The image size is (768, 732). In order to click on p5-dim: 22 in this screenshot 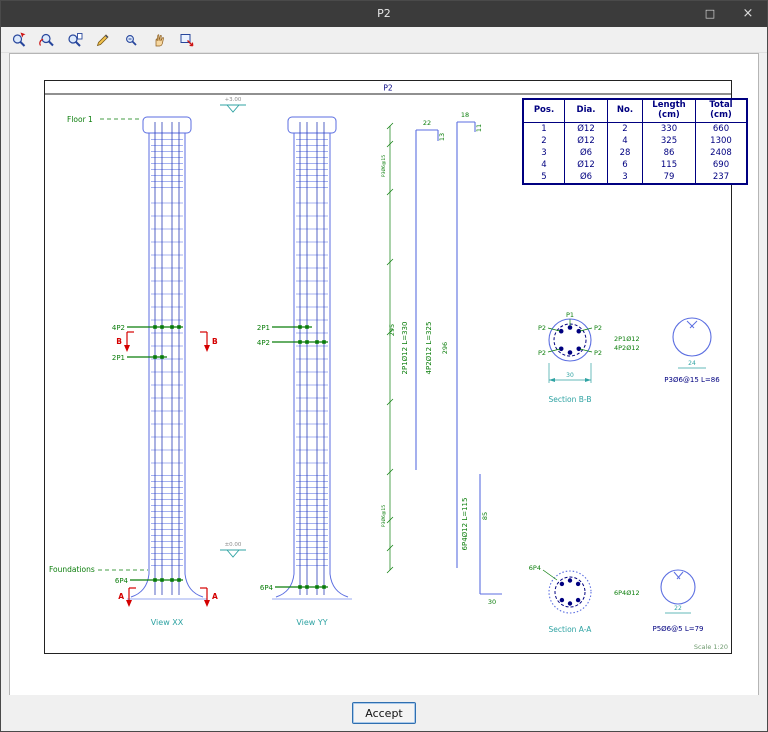, I will do `click(678, 608)`.